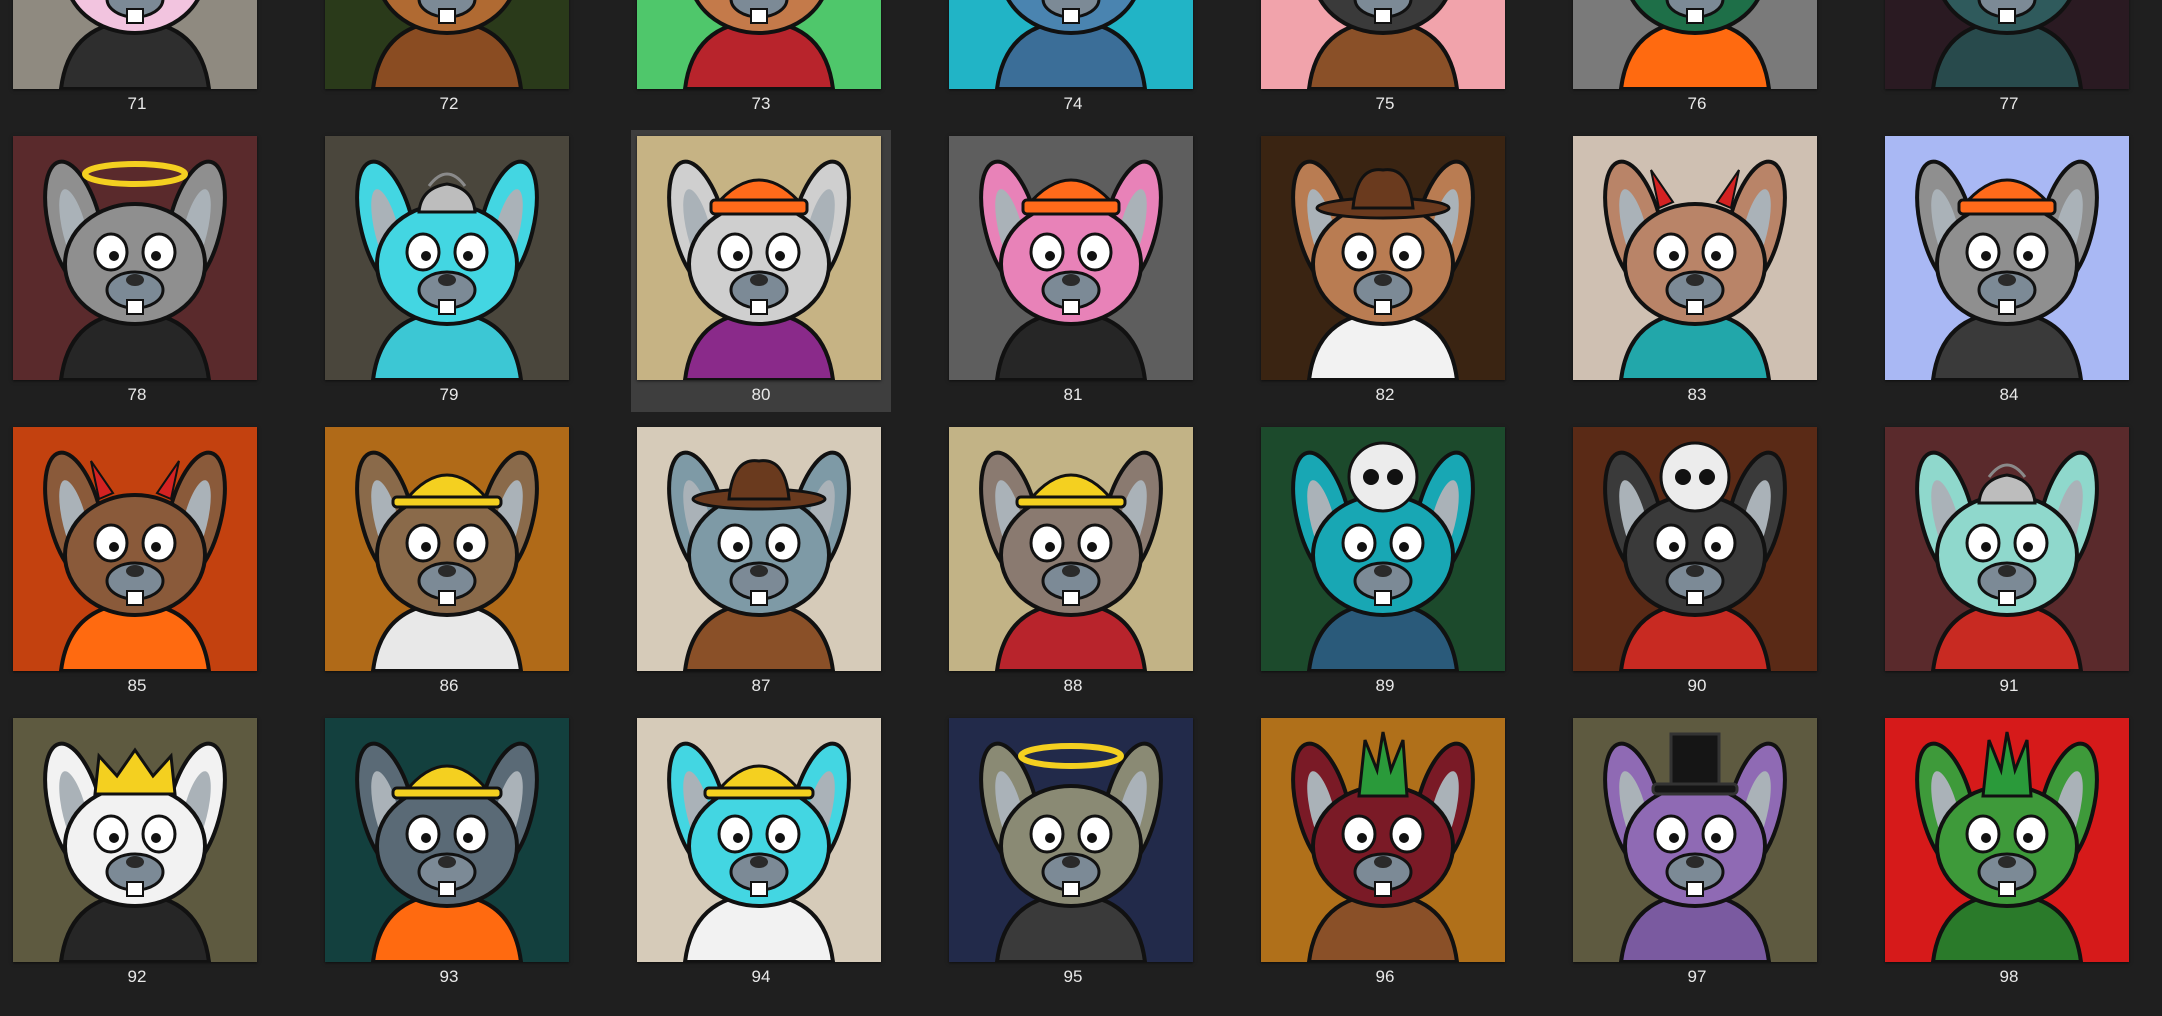 The image size is (2162, 1016). I want to click on thumbnail-tile: 74, so click(1073, 60).